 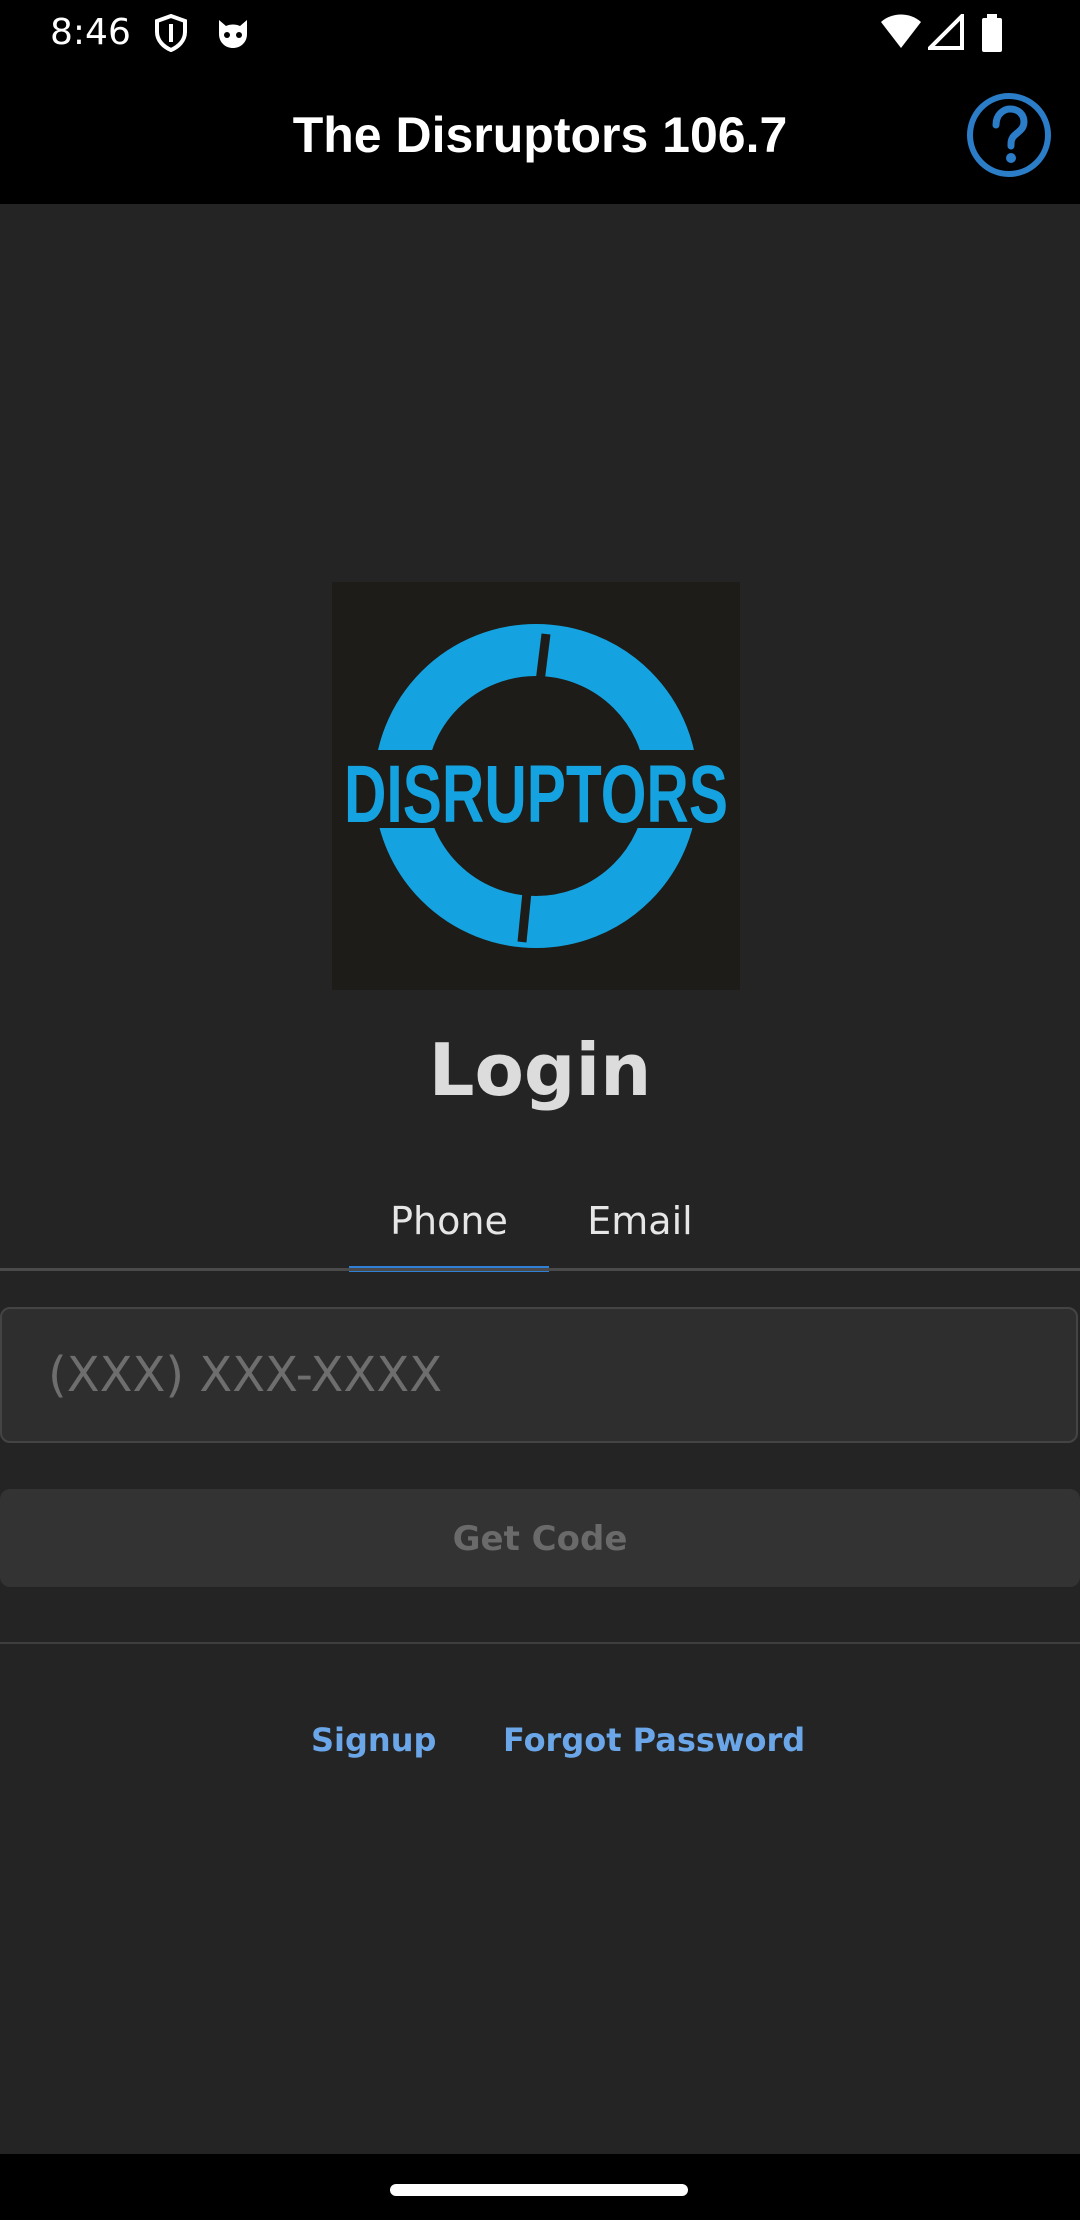 I want to click on navigation-bar, so click(x=540, y=2187).